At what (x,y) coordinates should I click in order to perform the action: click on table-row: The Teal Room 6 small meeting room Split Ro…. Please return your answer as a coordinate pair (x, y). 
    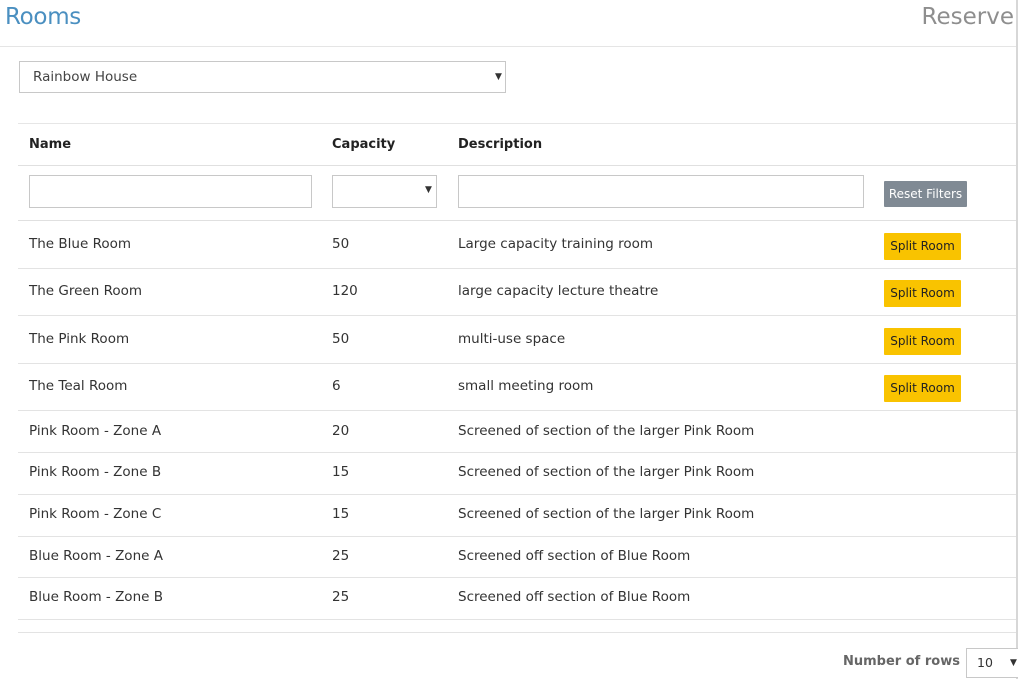
    Looking at the image, I should click on (517, 387).